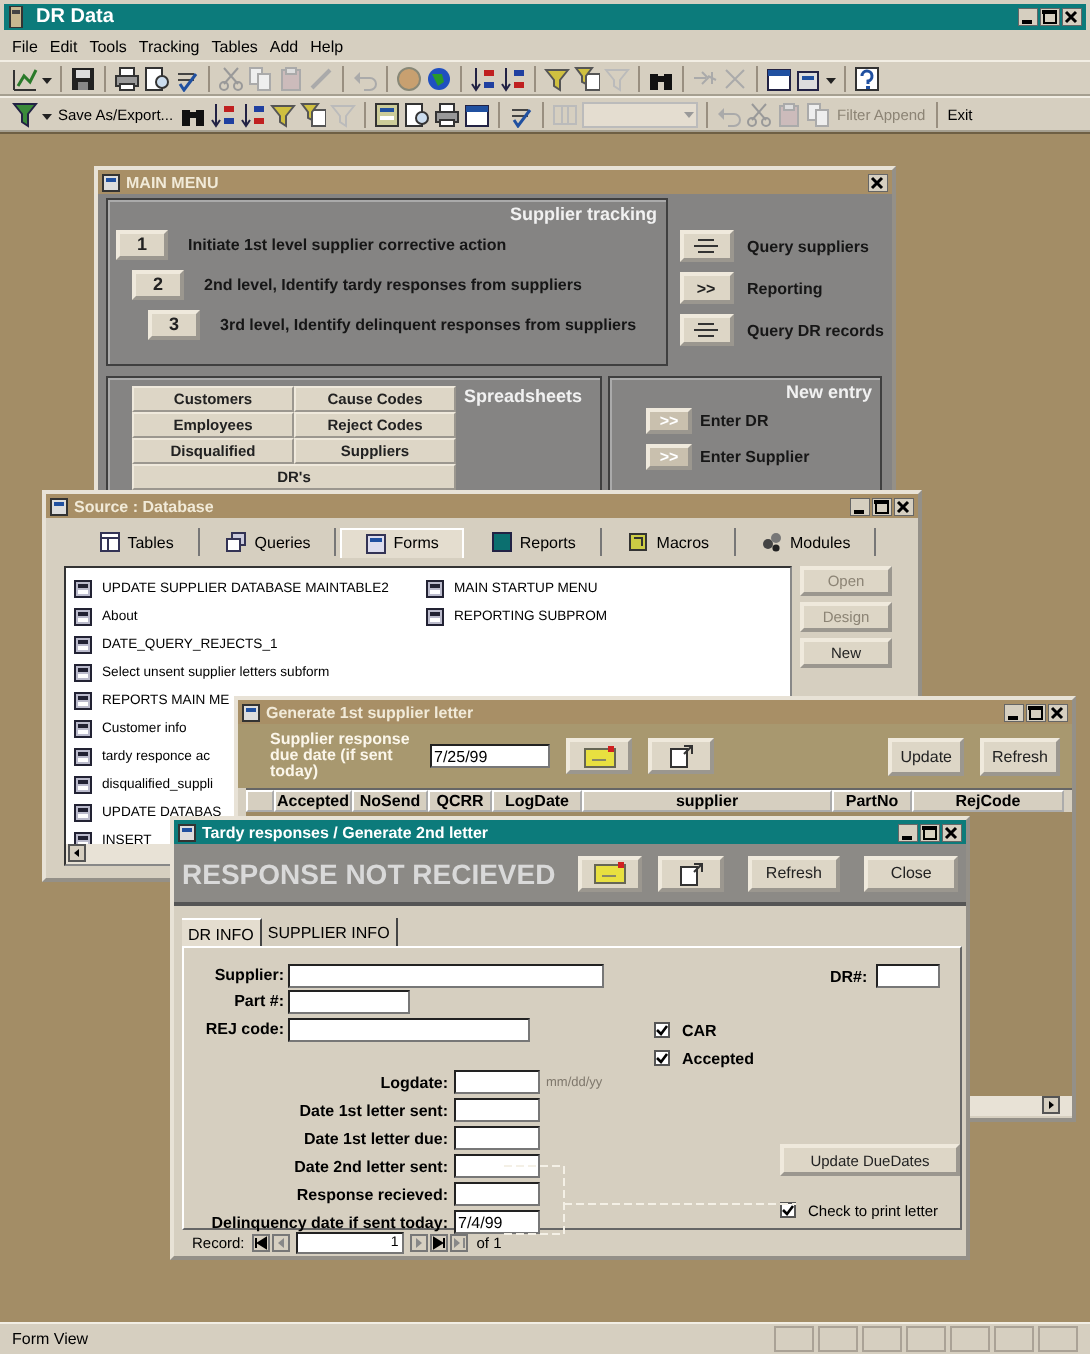 The width and height of the screenshot is (1090, 1354). What do you see at coordinates (670, 542) in the screenshot?
I see `tab: Macros` at bounding box center [670, 542].